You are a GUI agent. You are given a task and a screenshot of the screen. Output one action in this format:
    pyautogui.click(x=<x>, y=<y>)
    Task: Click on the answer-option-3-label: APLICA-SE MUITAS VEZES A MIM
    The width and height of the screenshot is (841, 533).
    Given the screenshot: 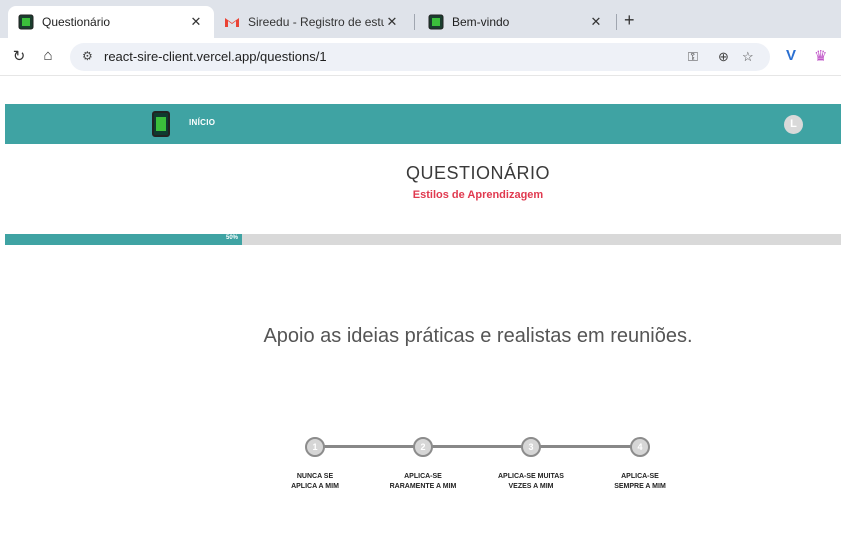 What is the action you would take?
    pyautogui.click(x=531, y=481)
    